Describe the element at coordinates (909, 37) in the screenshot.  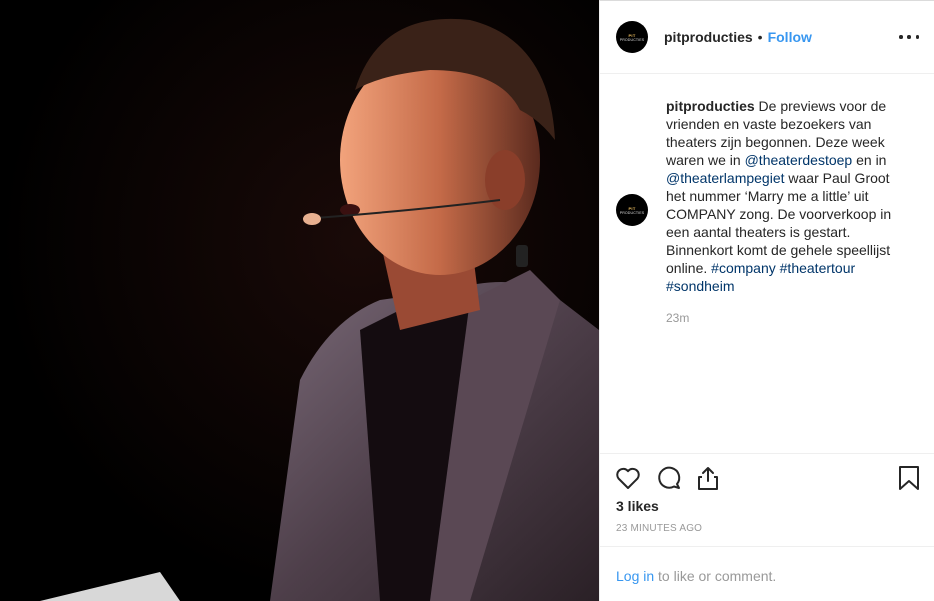
I see `more-horizontal-icon` at that location.